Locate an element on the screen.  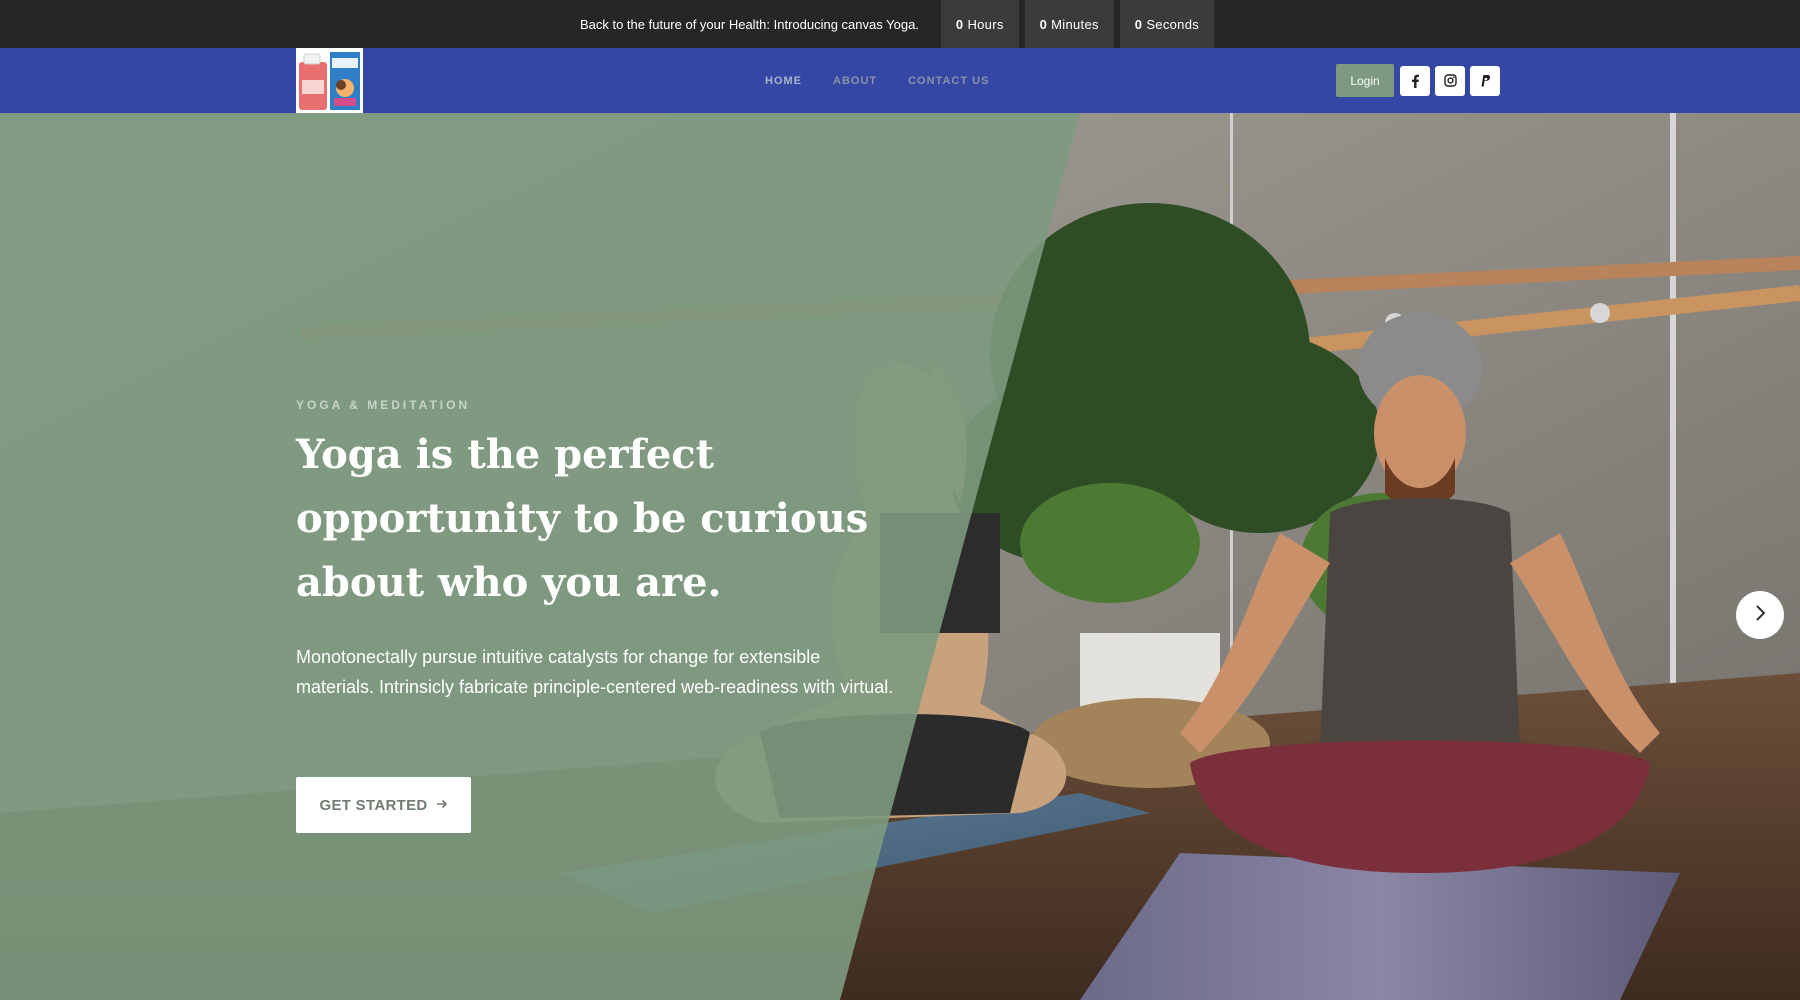
hero-kicker: YOGA & MEDITATION is located at coordinates (383, 405).